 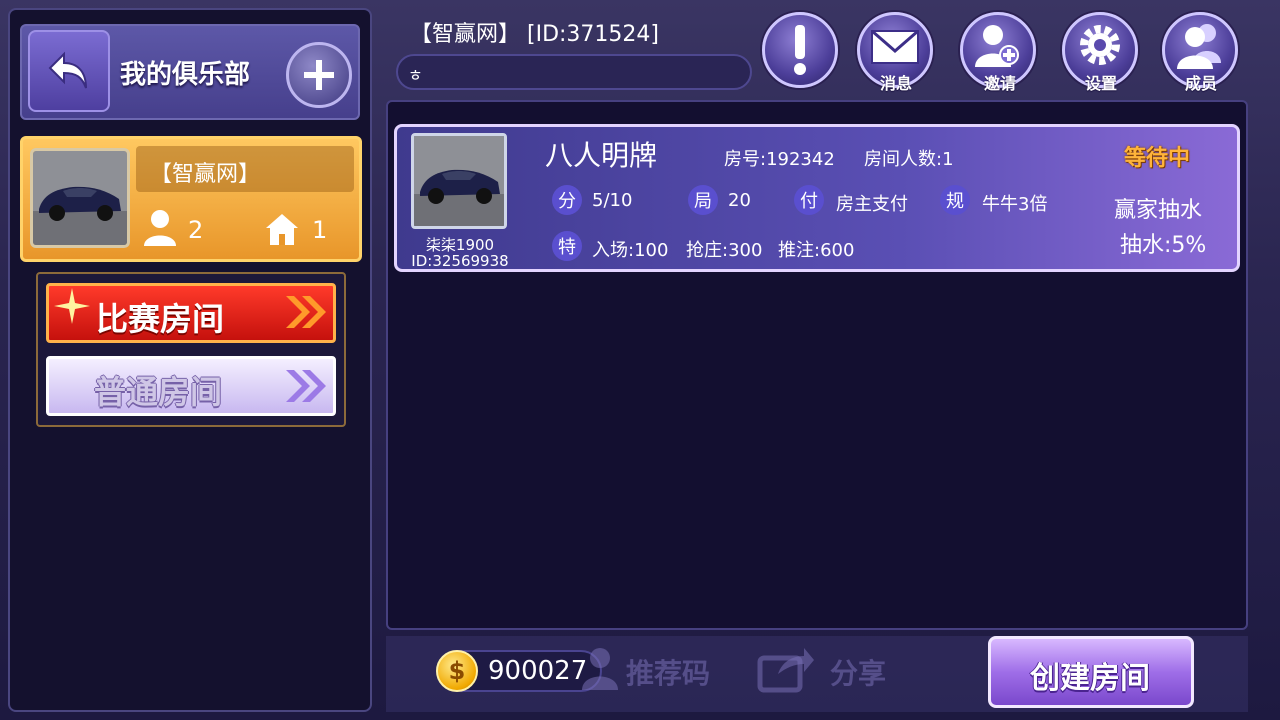 I want to click on room-player-count: 房间人数:1, so click(x=909, y=159).